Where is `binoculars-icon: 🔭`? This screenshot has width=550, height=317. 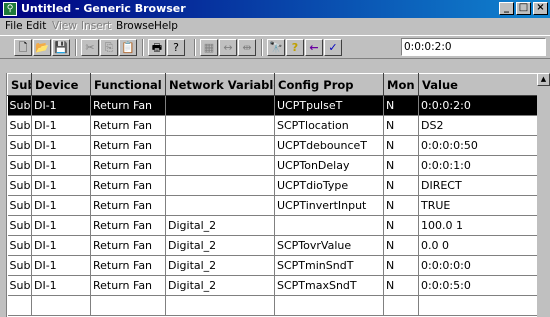
binoculars-icon: 🔭 is located at coordinates (276, 47).